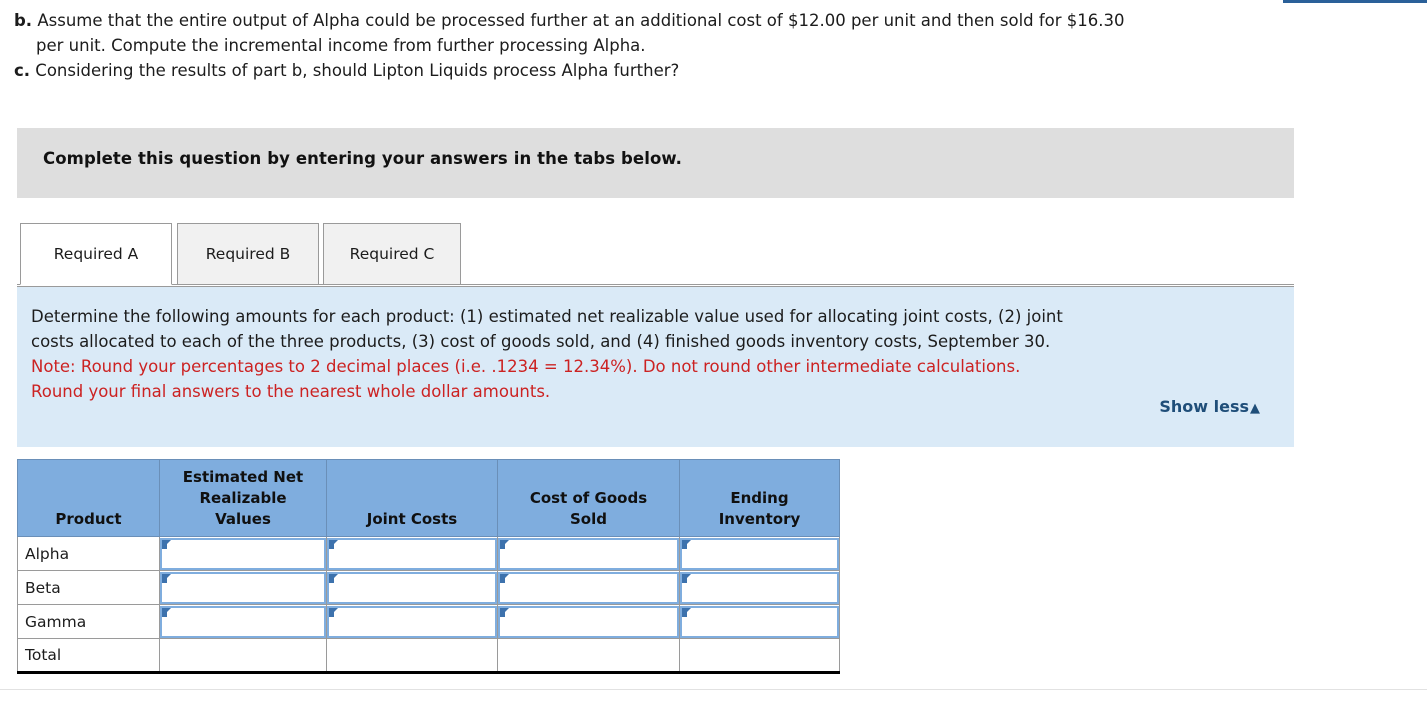 The height and width of the screenshot is (702, 1427). I want to click on cell-alpha-joint-costs, so click(412, 553).